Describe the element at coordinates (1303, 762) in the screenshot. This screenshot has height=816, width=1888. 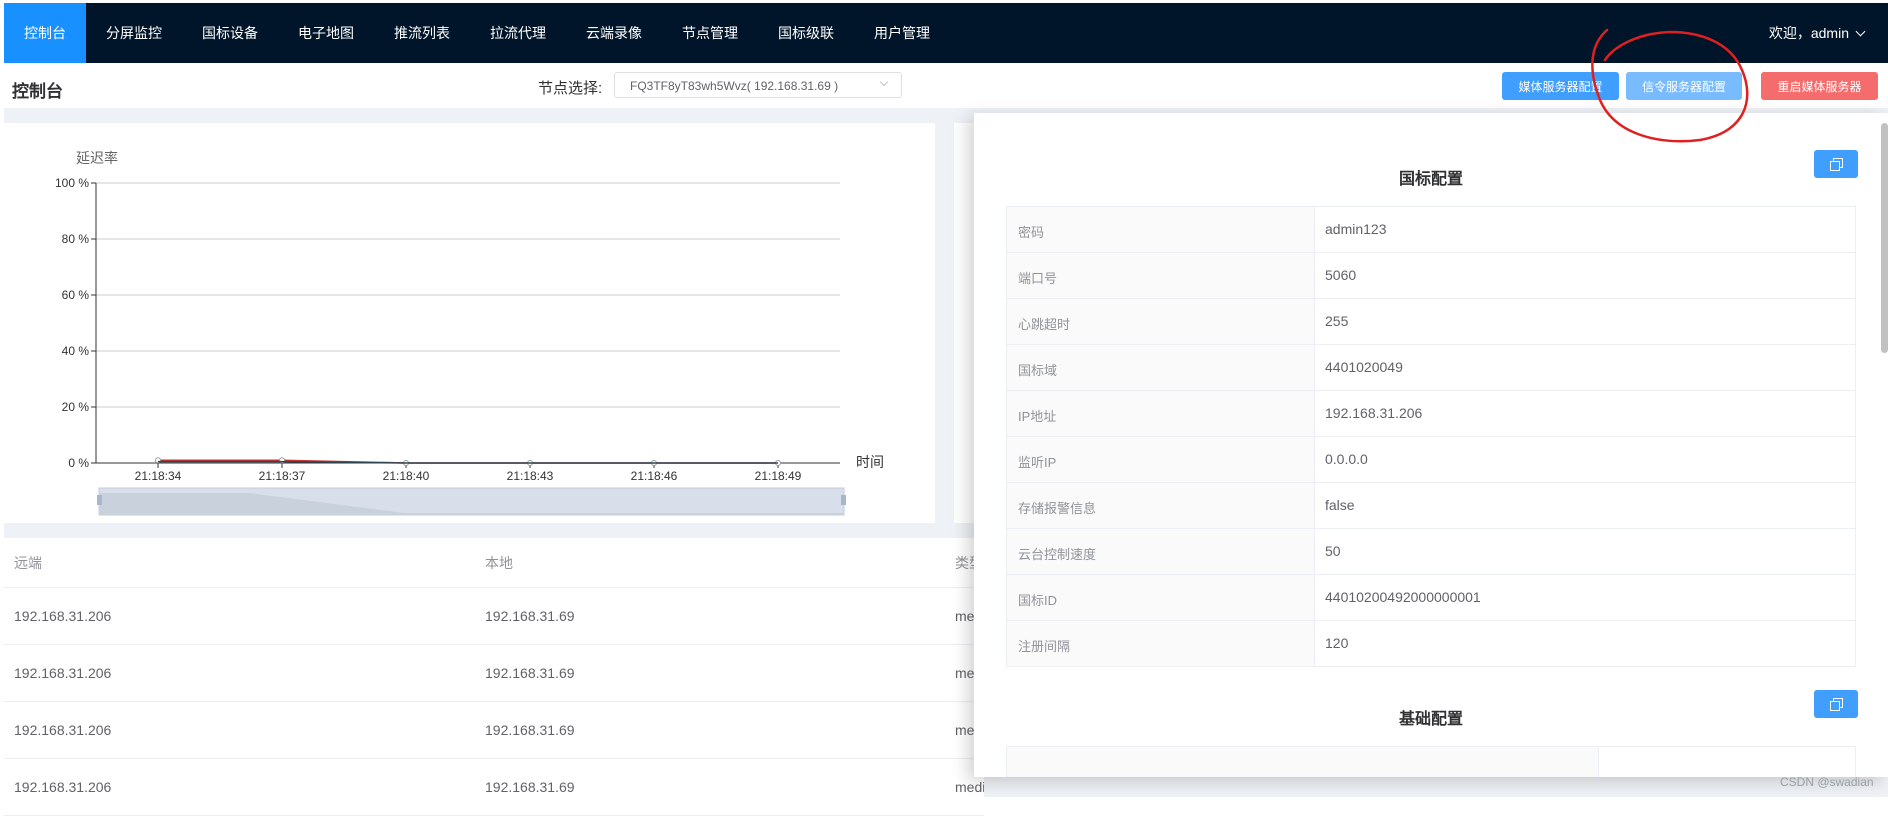
I see `config-label` at that location.